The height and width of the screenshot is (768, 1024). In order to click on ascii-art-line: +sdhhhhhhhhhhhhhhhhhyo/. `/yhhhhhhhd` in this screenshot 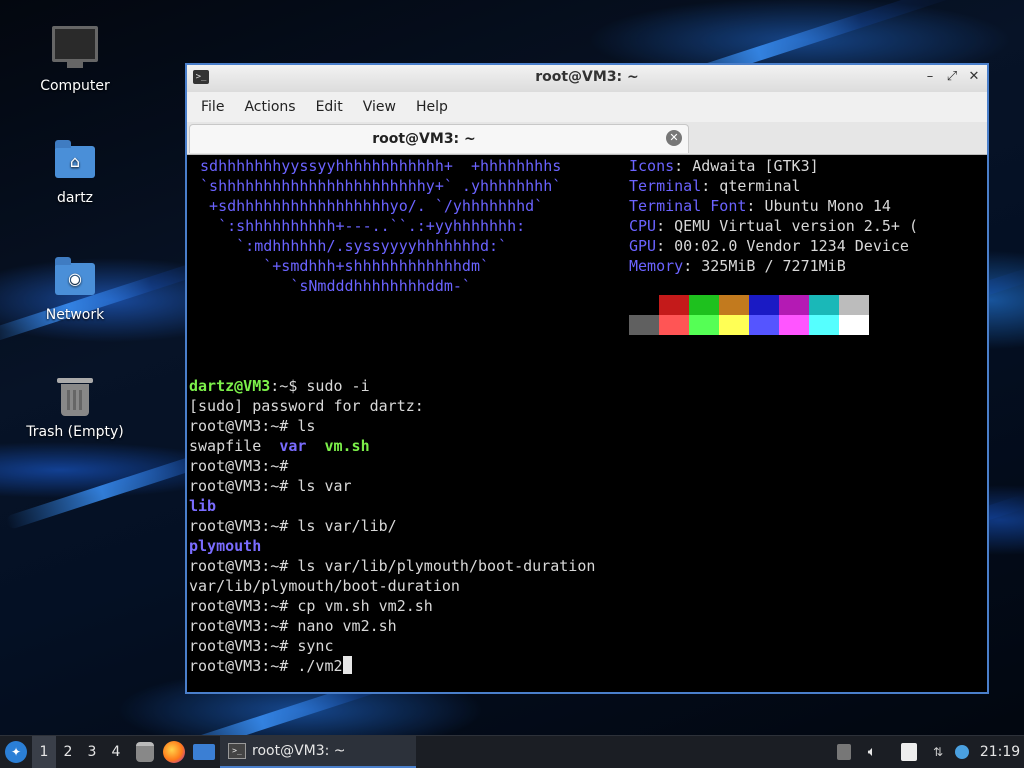, I will do `click(367, 206)`.